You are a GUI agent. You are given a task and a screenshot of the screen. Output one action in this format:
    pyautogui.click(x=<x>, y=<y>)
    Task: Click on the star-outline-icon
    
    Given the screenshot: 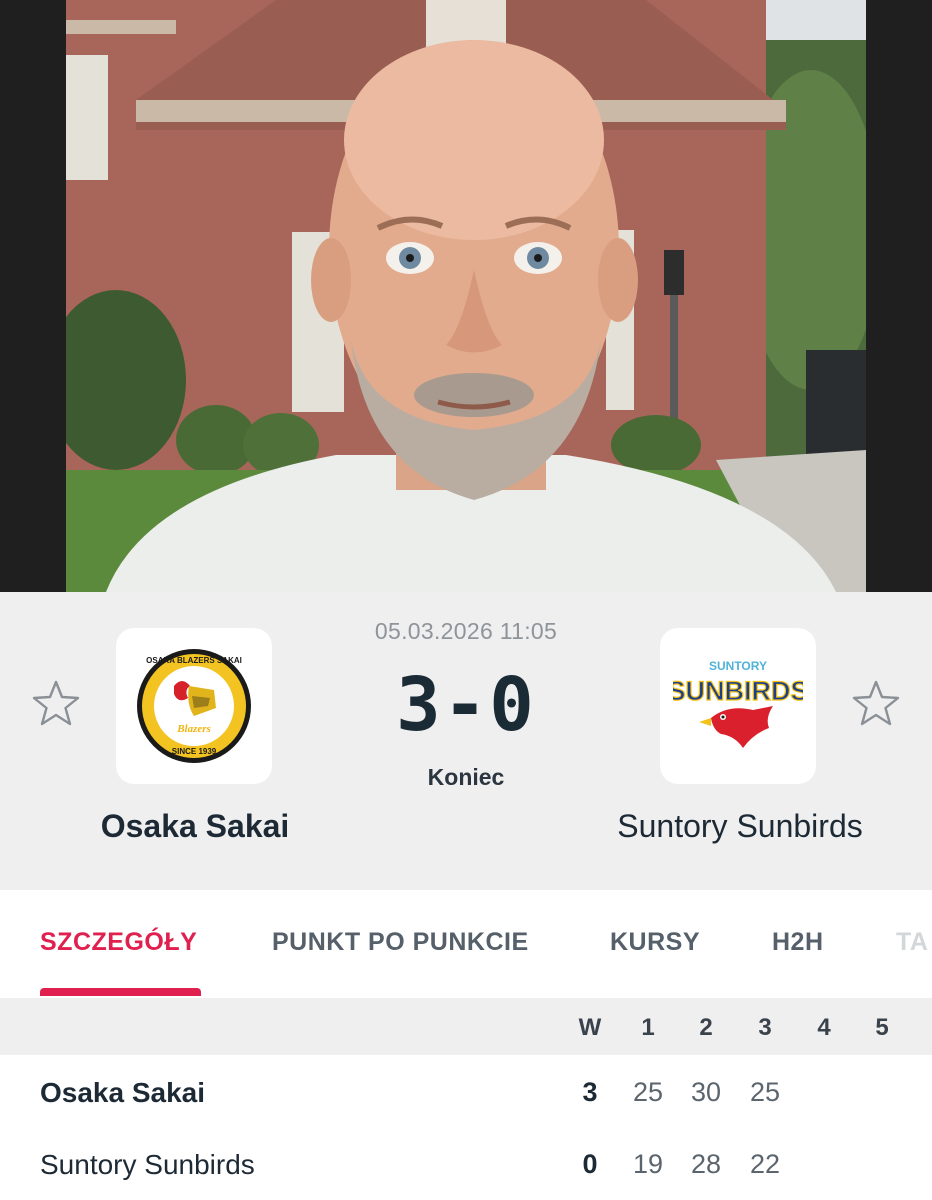 What is the action you would take?
    pyautogui.click(x=876, y=703)
    